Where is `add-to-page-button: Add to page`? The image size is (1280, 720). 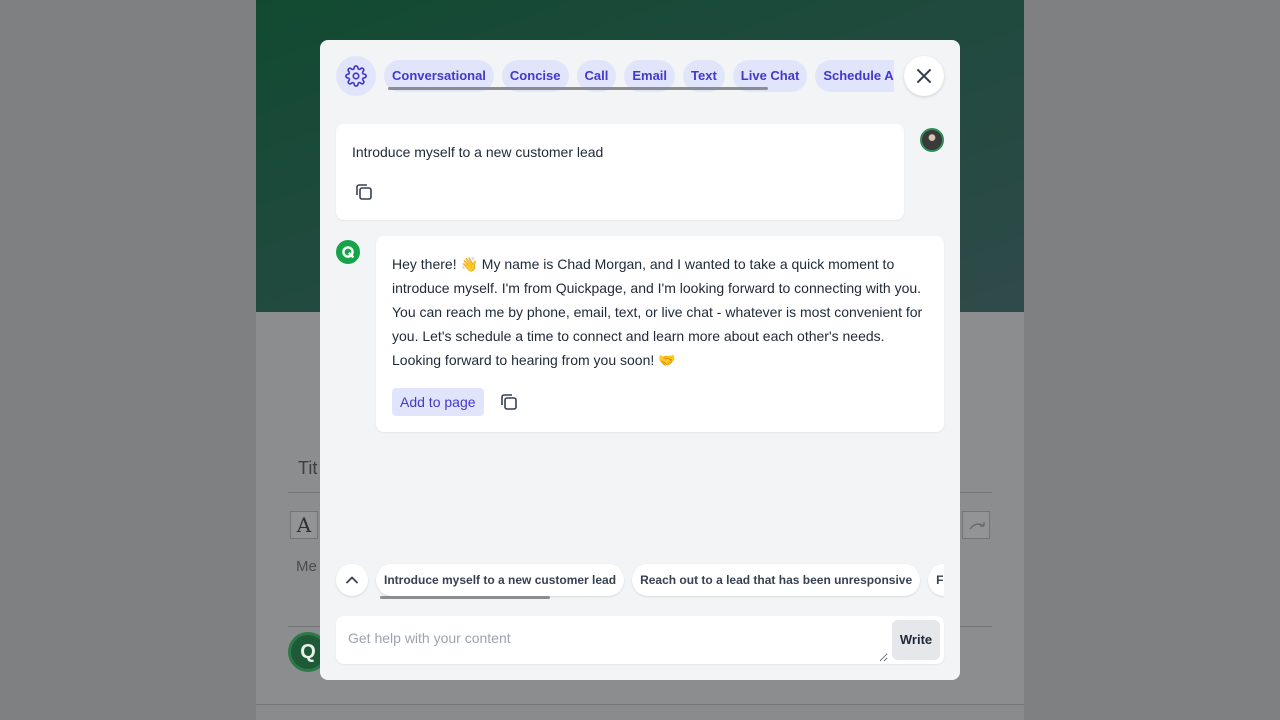
add-to-page-button: Add to page is located at coordinates (438, 402).